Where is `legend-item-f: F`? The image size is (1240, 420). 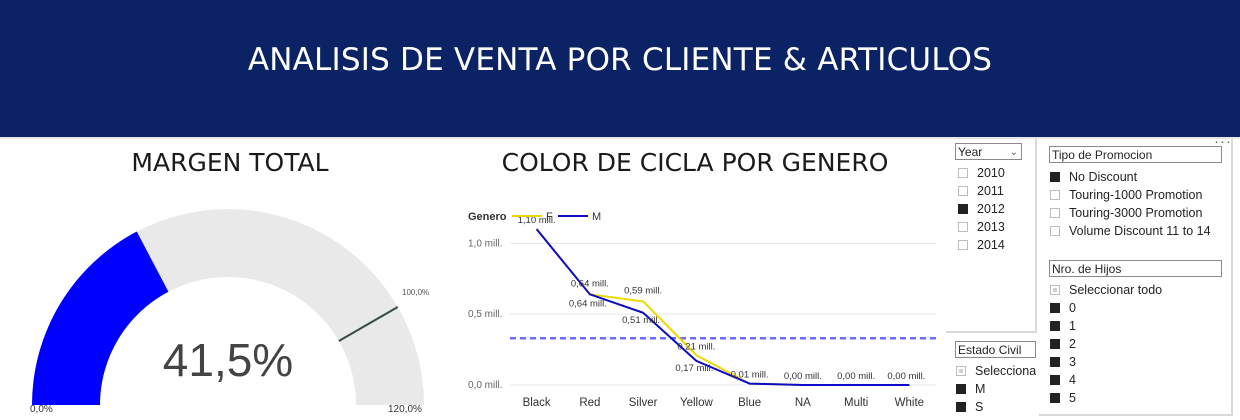 legend-item-f: F is located at coordinates (549, 217).